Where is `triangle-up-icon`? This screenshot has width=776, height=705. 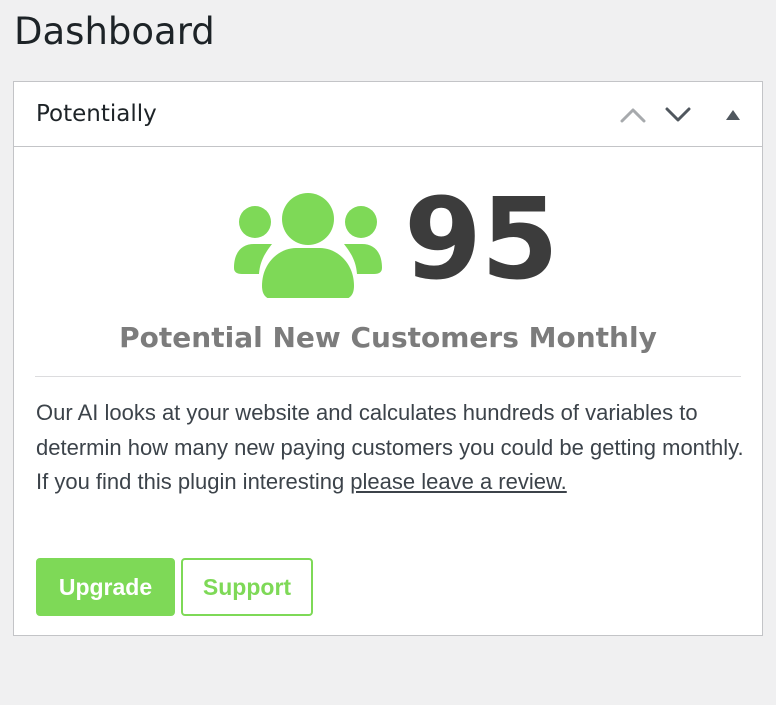
triangle-up-icon is located at coordinates (733, 115).